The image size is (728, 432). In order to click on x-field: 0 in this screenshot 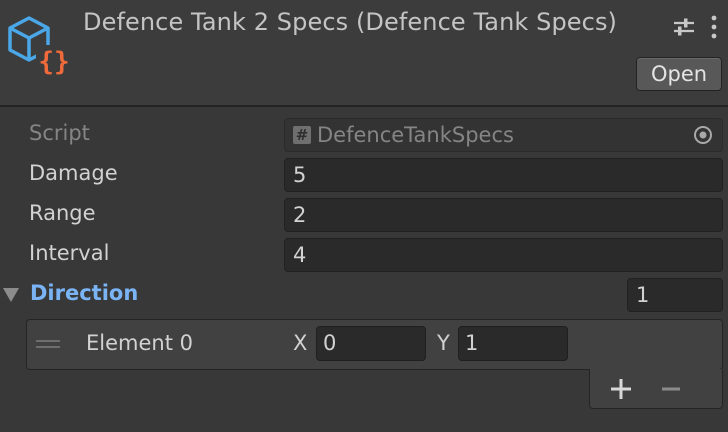, I will do `click(371, 343)`.